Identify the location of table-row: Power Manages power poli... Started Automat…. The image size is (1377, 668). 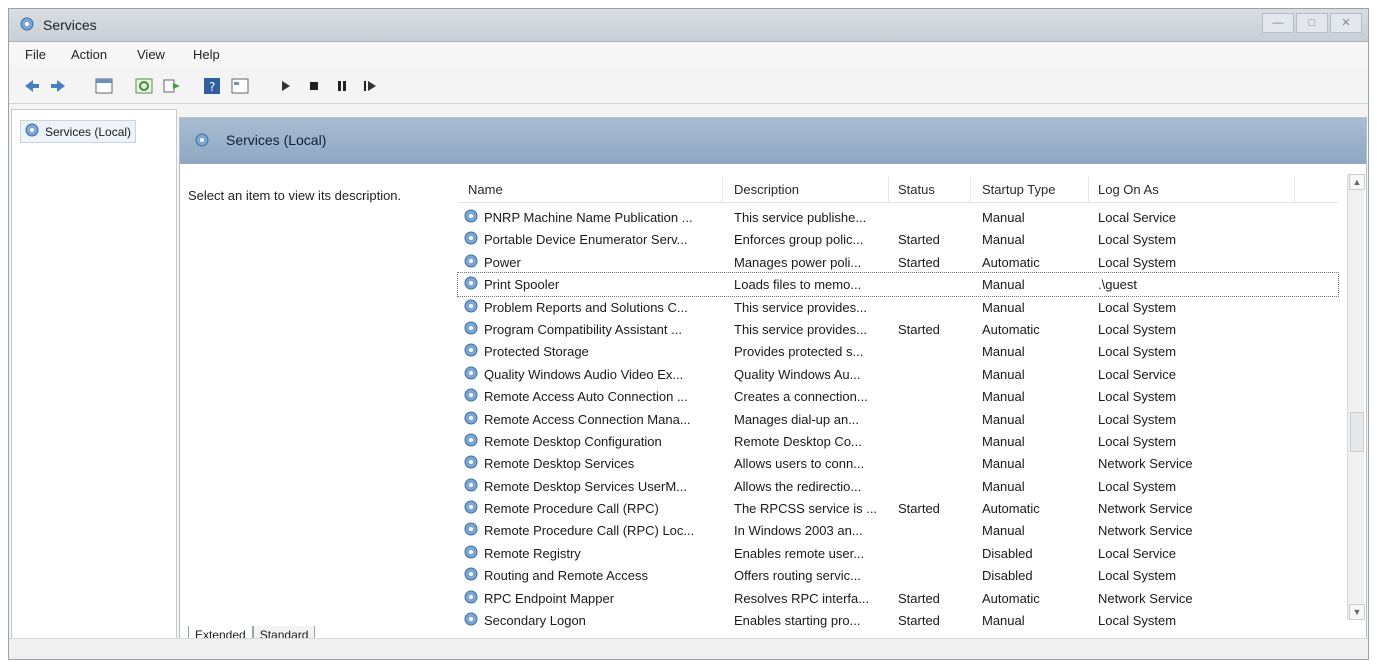
(898, 262).